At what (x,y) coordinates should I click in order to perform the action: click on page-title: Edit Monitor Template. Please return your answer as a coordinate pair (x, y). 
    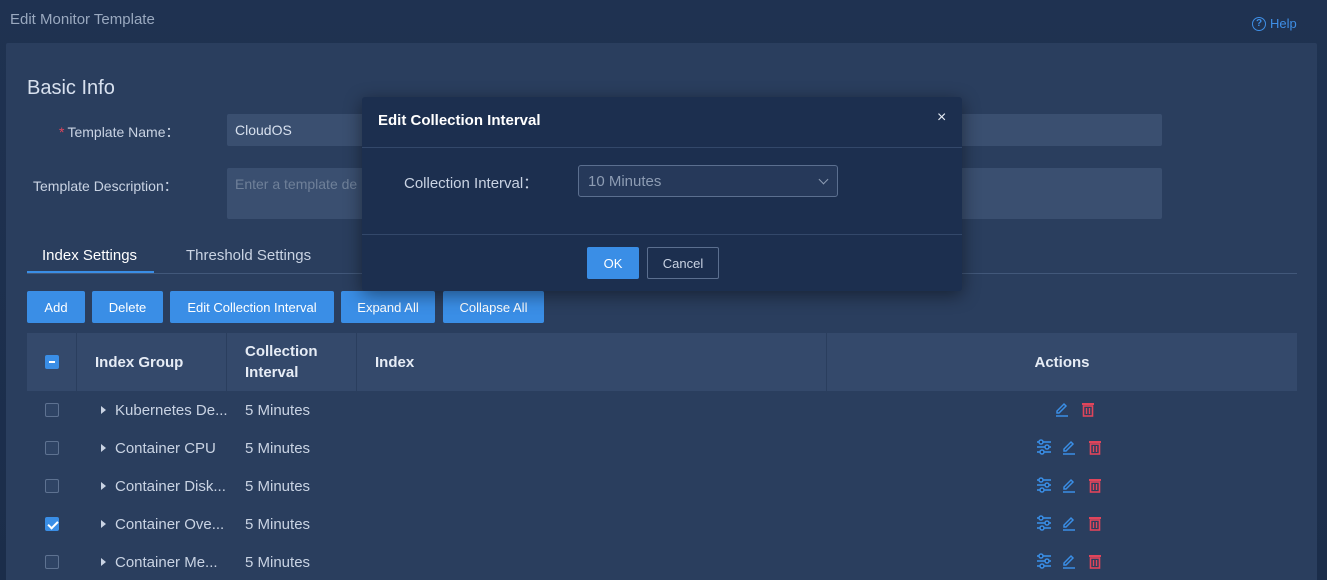
    Looking at the image, I should click on (82, 19).